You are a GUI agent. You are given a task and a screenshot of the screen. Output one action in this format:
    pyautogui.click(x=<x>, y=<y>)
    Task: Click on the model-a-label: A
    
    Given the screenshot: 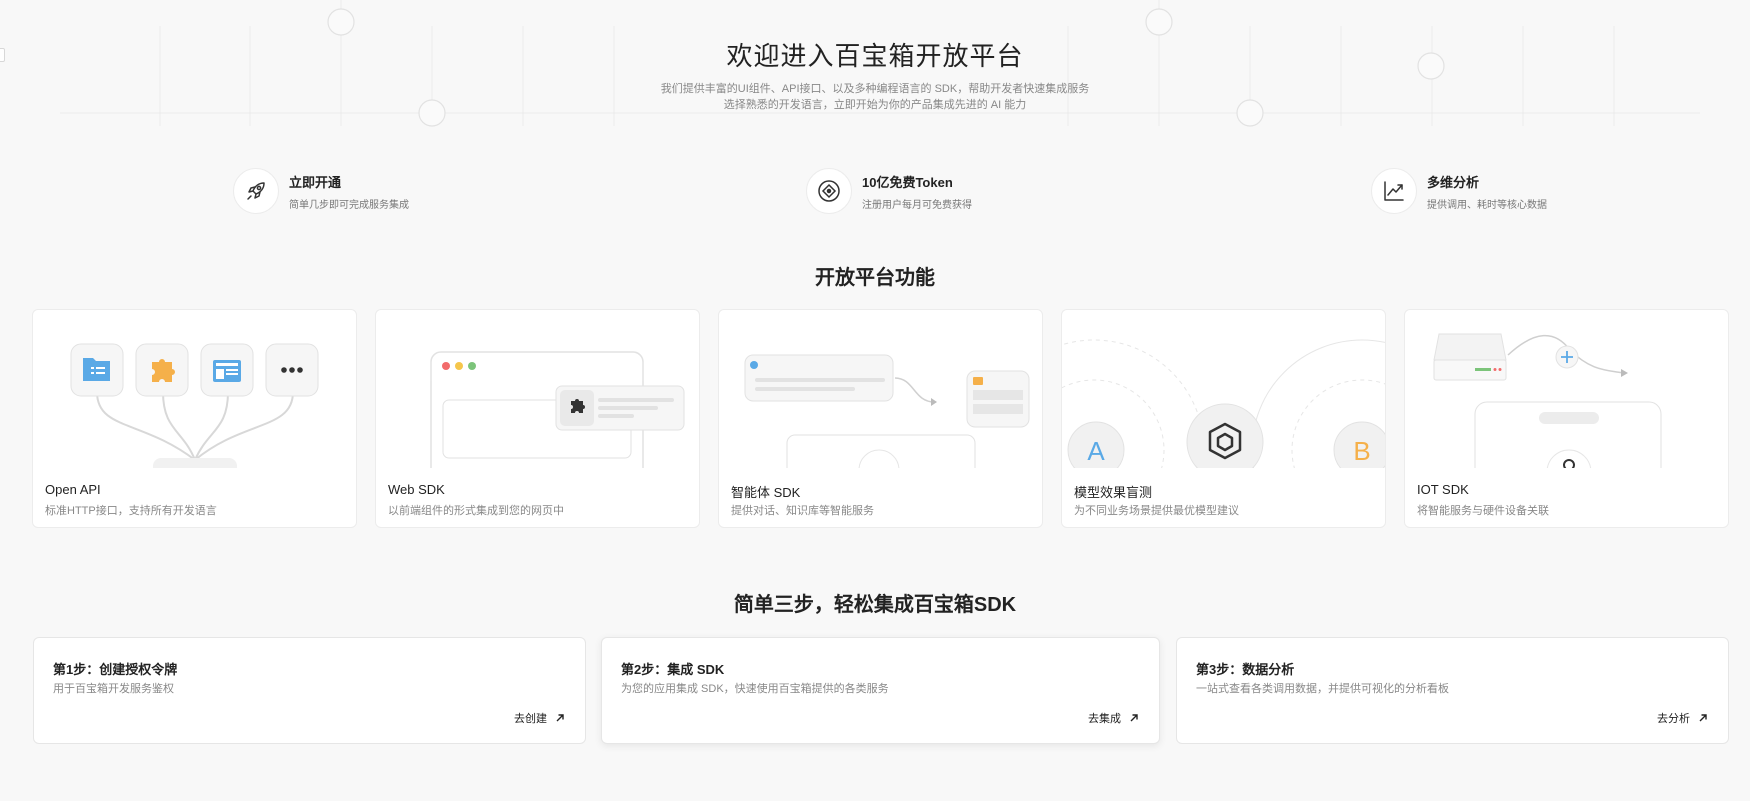 What is the action you would take?
    pyautogui.click(x=1096, y=451)
    